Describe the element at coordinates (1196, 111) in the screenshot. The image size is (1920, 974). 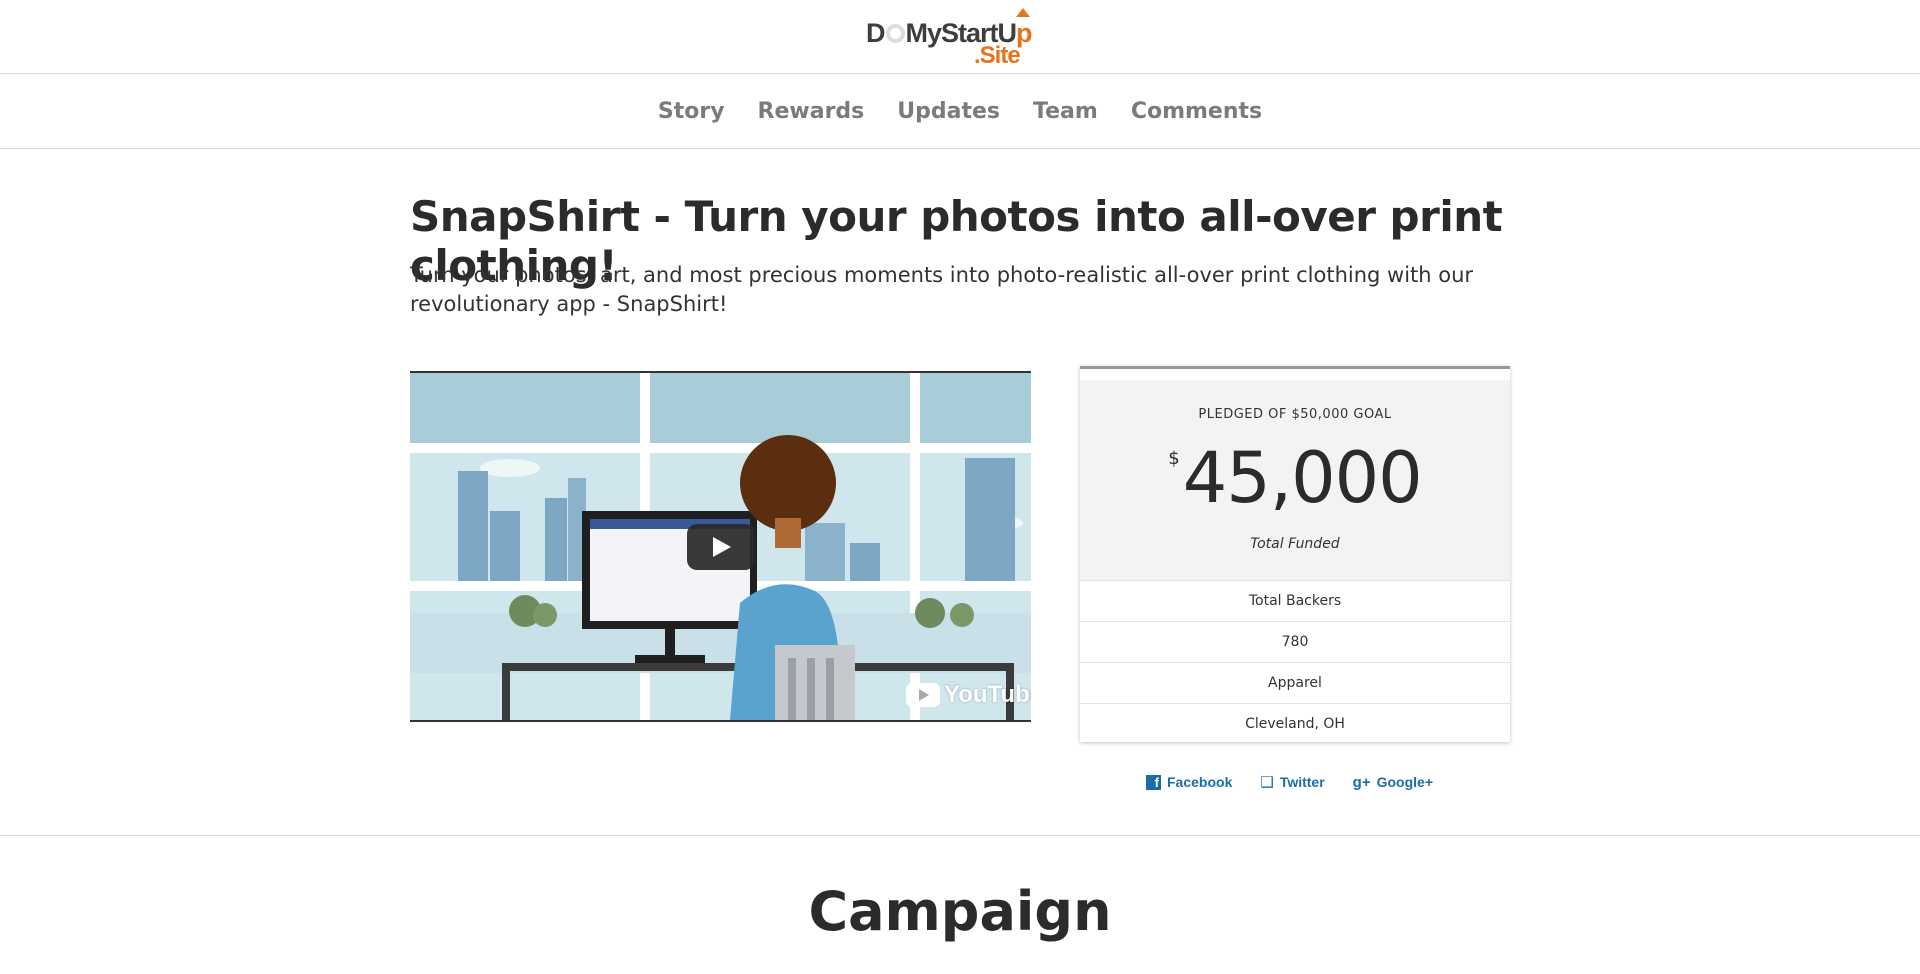
I see `nav-comments: Comments` at that location.